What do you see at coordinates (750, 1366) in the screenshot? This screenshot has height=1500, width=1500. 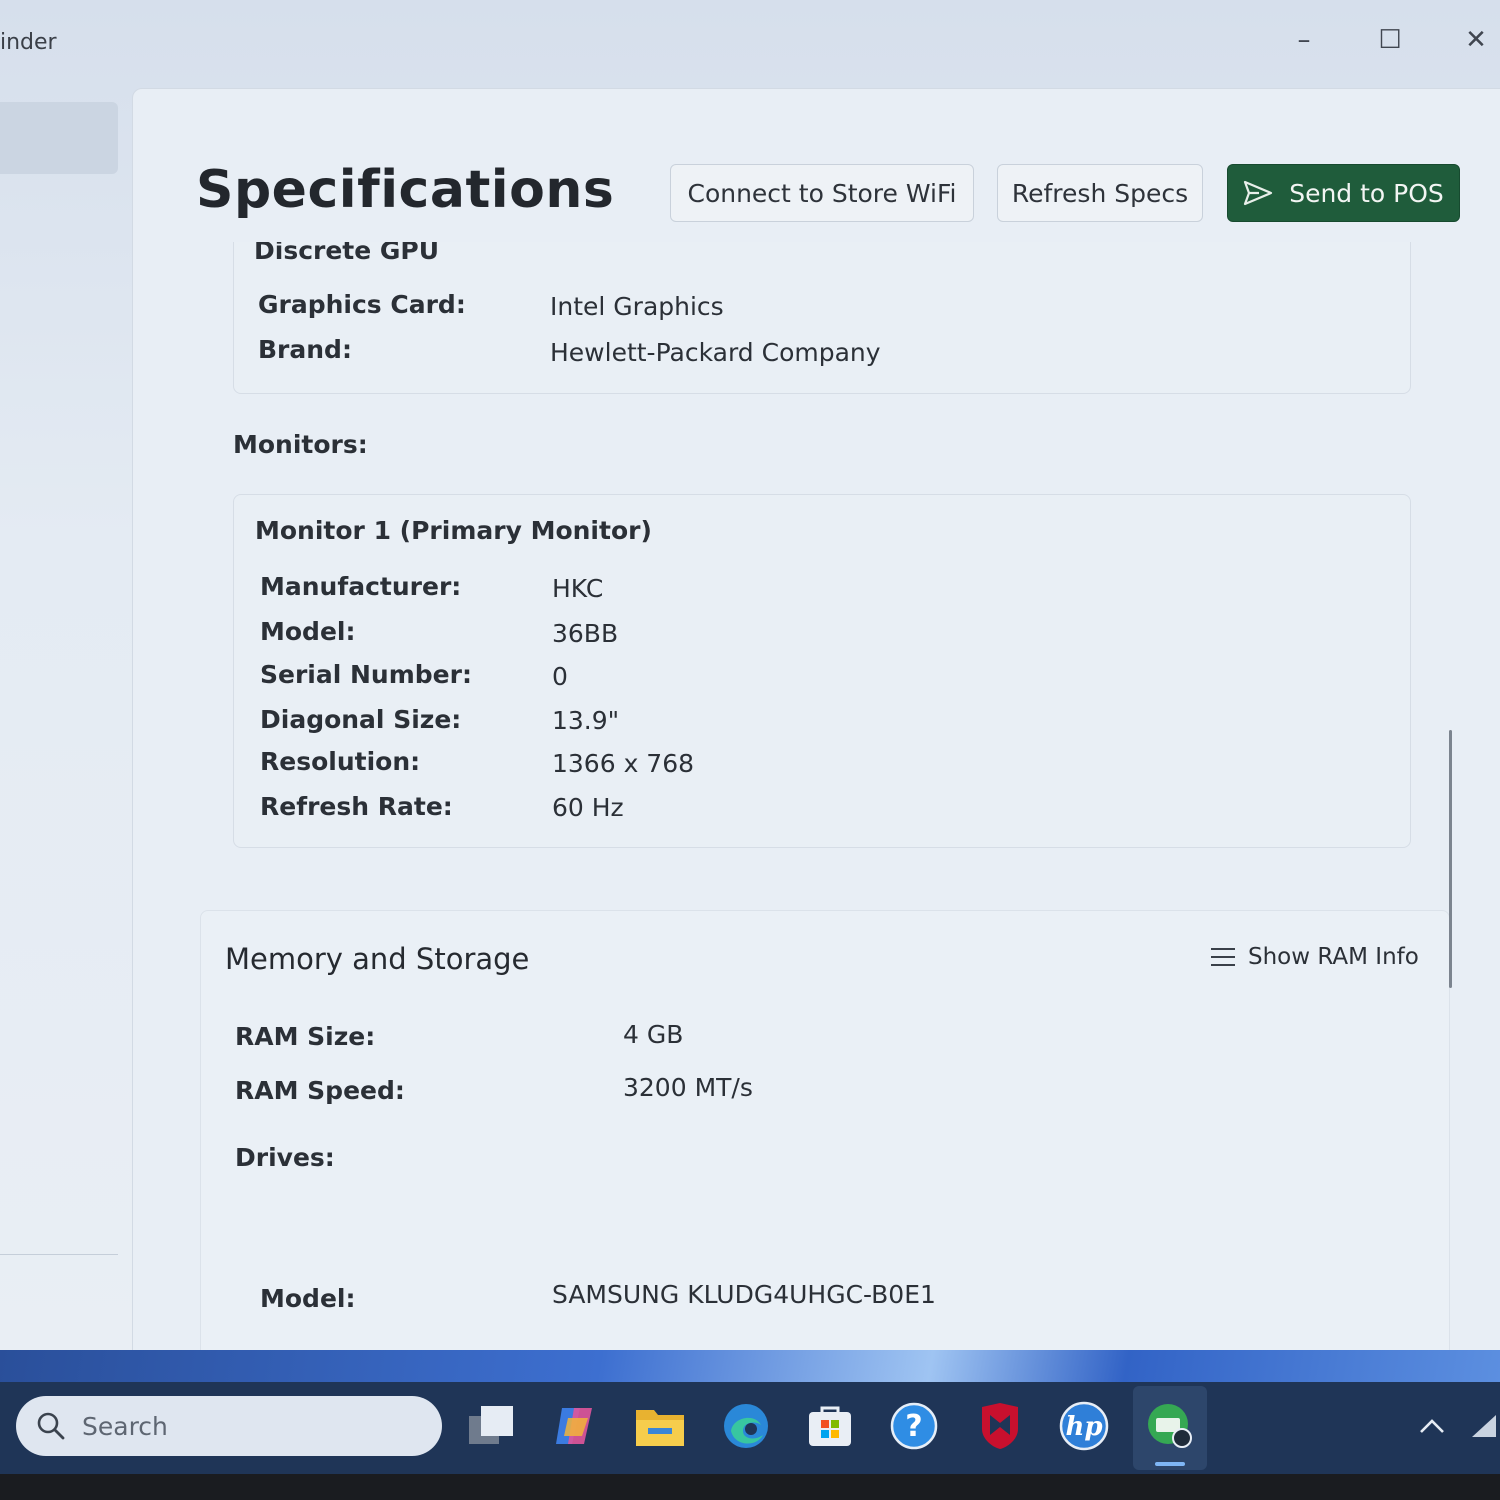 I see `desktop-wallpaper-strip` at bounding box center [750, 1366].